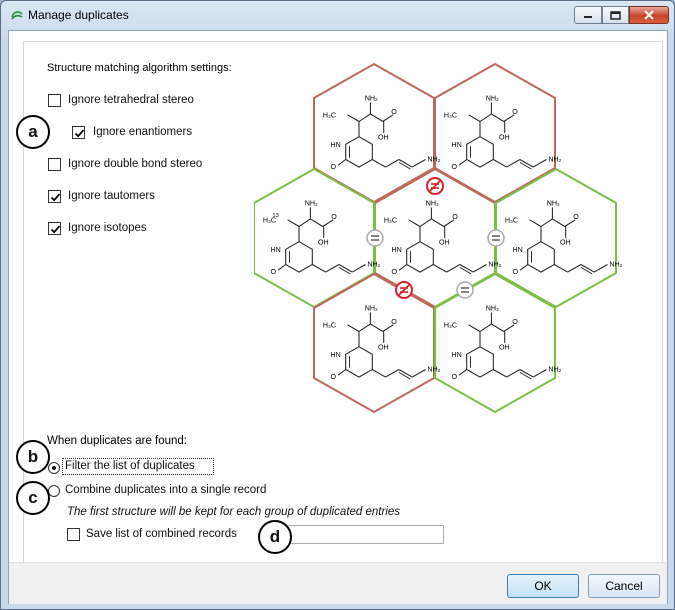 This screenshot has width=675, height=610. I want to click on maximize-button, so click(615, 15).